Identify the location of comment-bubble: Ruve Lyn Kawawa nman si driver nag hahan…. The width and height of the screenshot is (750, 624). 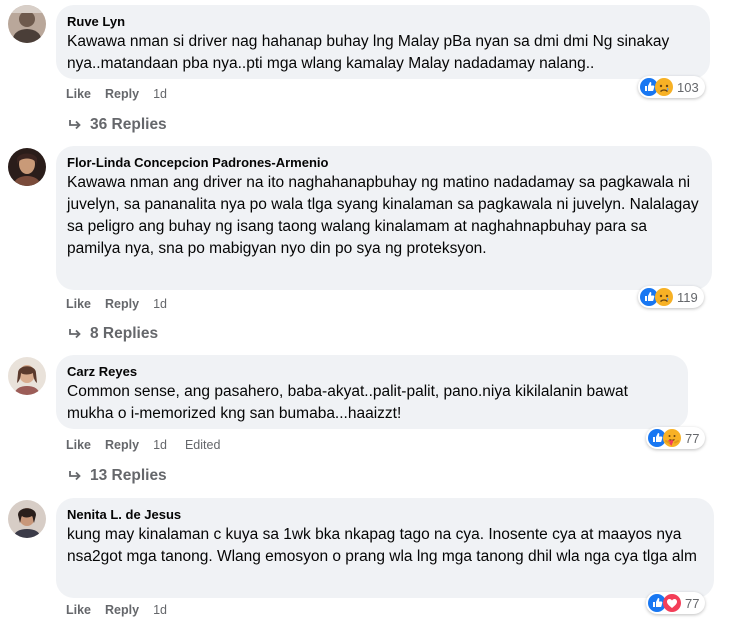
(383, 42).